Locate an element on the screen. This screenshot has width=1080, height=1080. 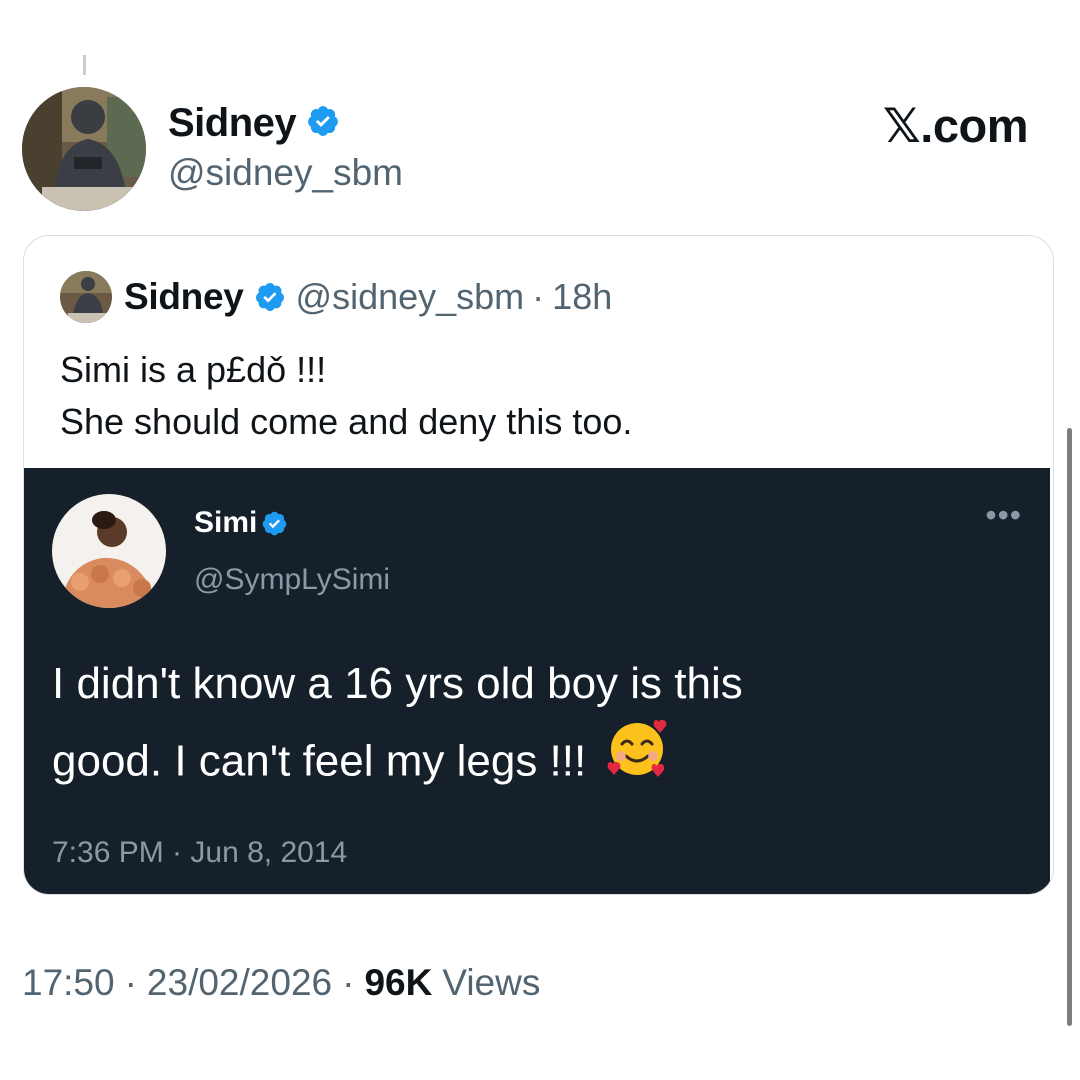
simi-handle: @SympLySimi is located at coordinates (292, 579).